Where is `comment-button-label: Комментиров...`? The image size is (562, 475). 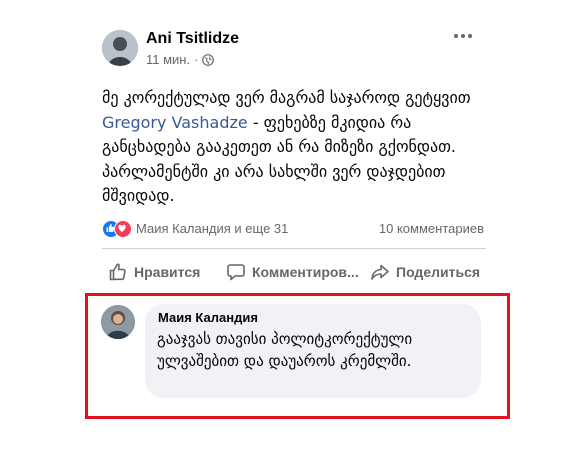
comment-button-label: Комментиров... is located at coordinates (305, 272).